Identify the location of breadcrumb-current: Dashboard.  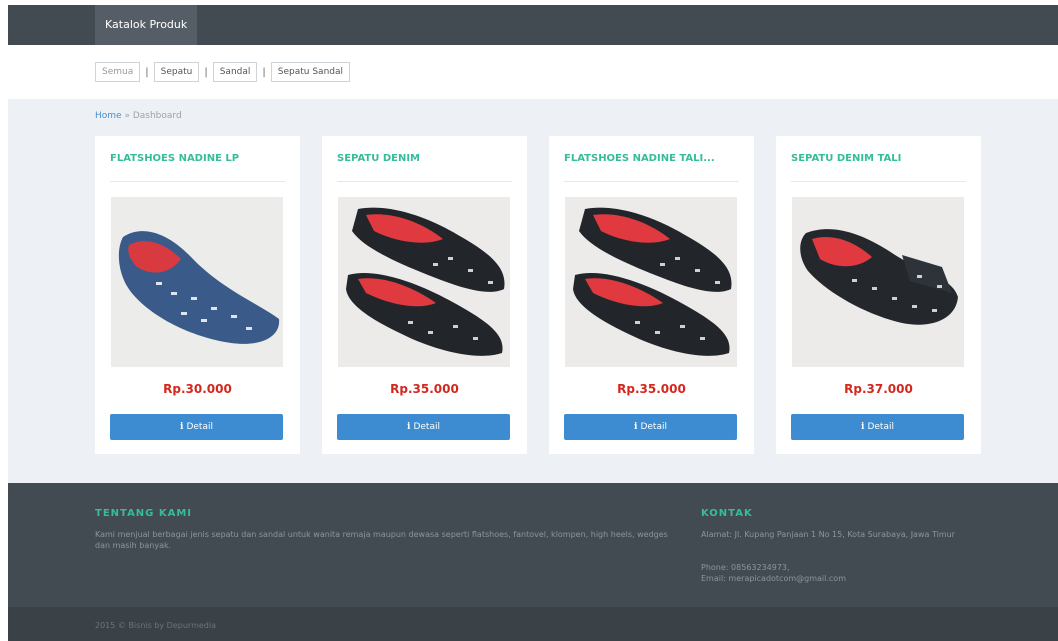
(157, 116).